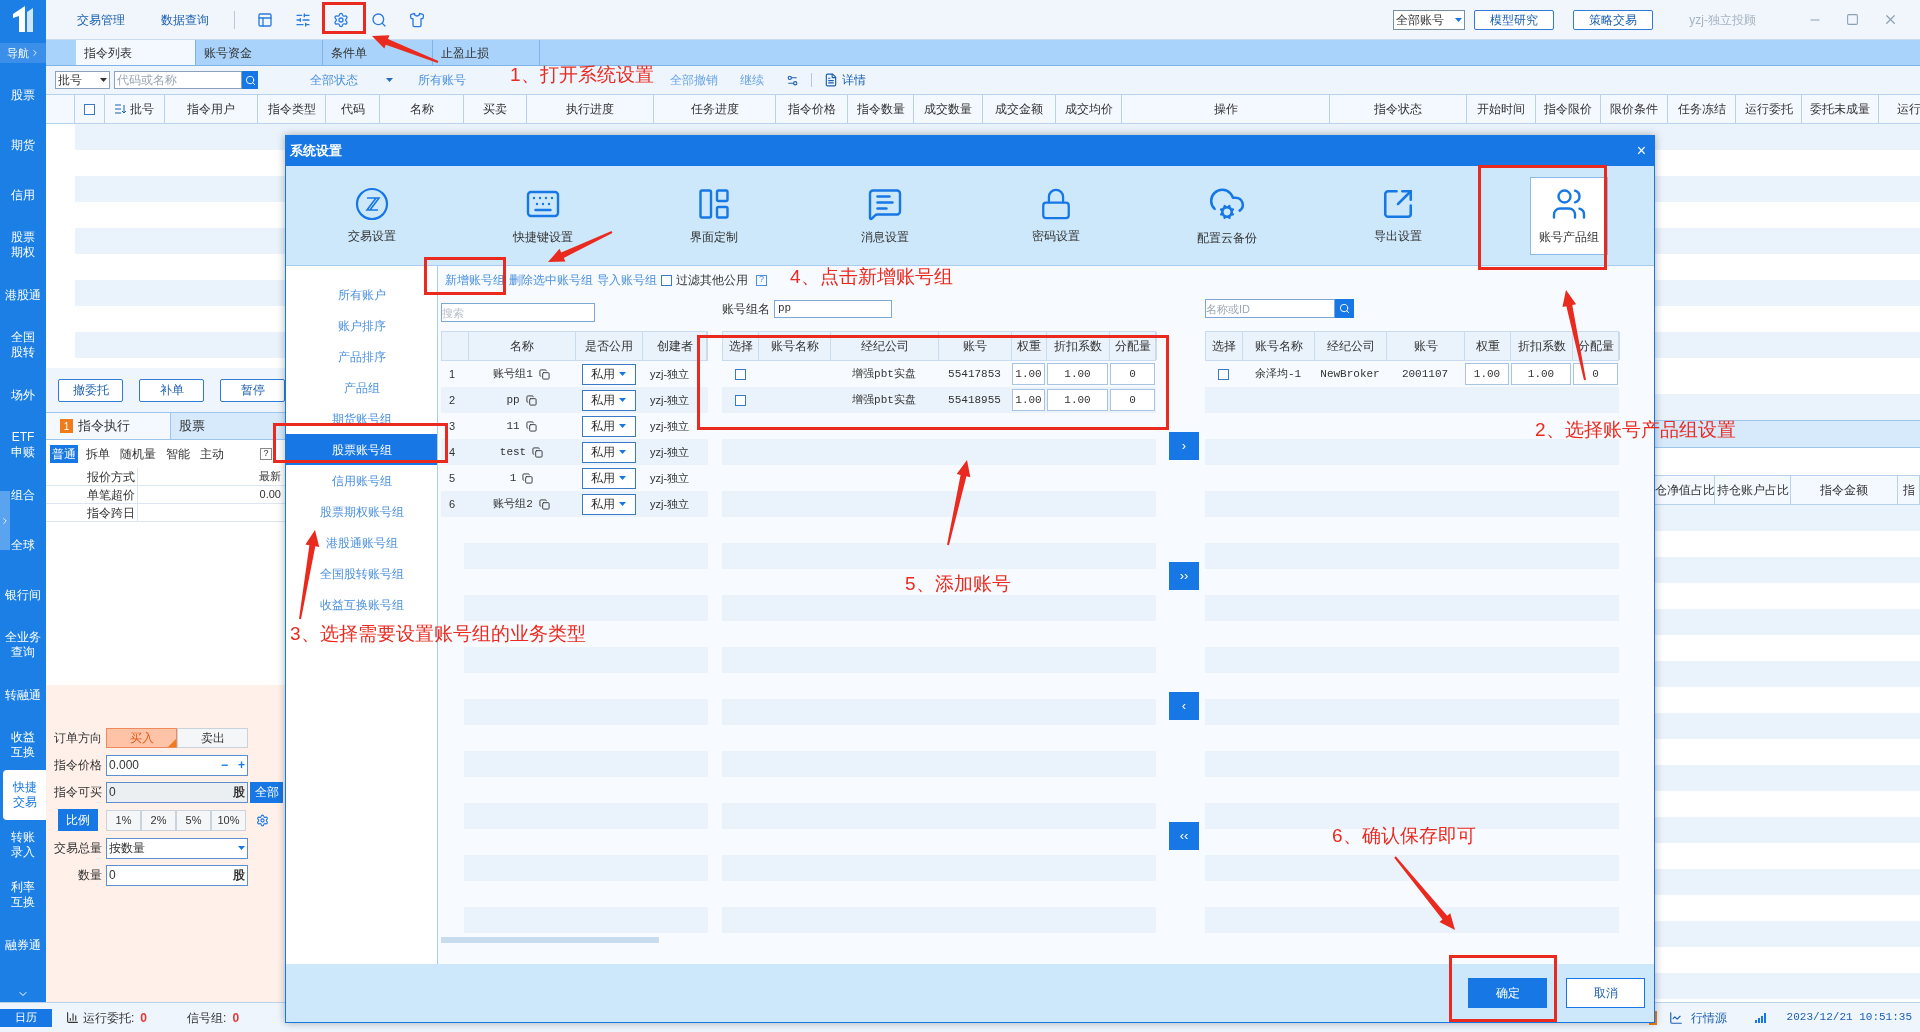 The width and height of the screenshot is (1920, 1032). Describe the element at coordinates (23, 345) in the screenshot. I see `sidebar-item: 全国 股转` at that location.